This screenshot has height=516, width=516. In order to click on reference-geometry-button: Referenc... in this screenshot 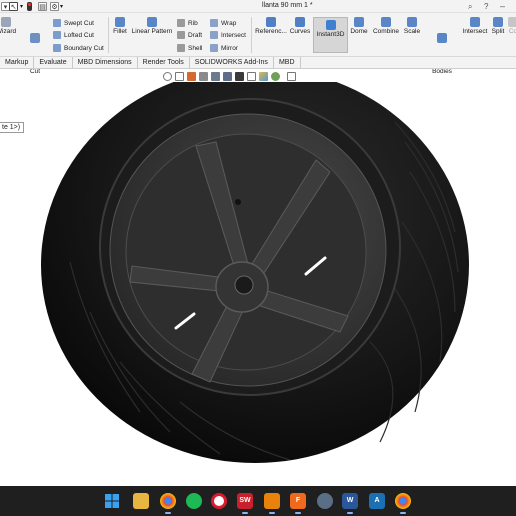, I will do `click(271, 26)`.